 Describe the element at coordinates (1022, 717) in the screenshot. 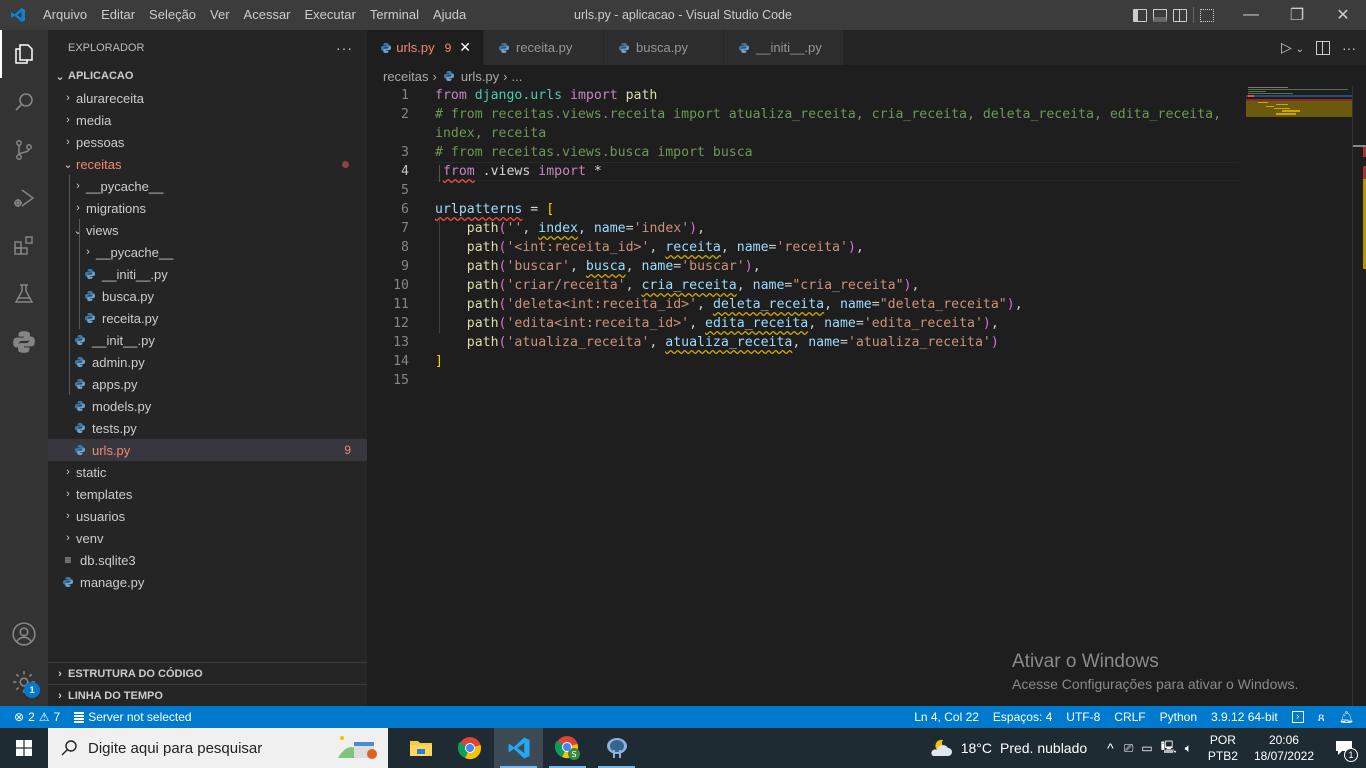

I see `indentation: Espaços: 4` at that location.